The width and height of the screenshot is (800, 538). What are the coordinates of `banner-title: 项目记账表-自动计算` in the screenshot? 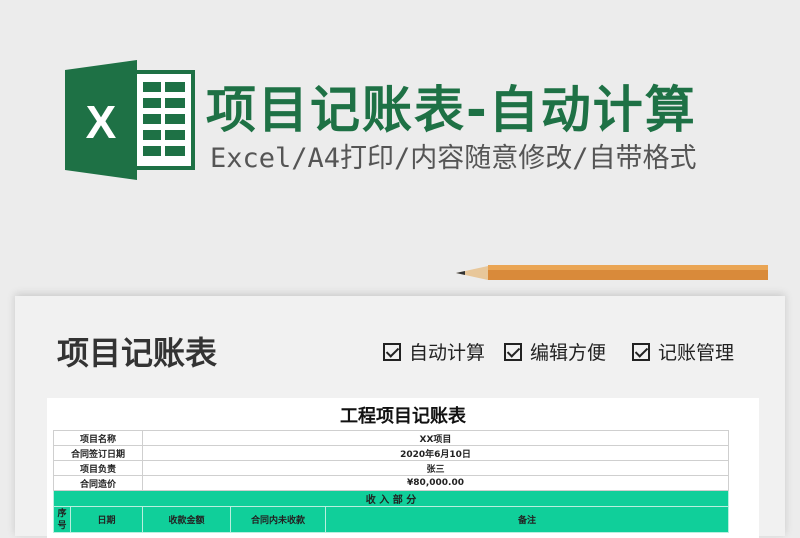 It's located at (451, 110).